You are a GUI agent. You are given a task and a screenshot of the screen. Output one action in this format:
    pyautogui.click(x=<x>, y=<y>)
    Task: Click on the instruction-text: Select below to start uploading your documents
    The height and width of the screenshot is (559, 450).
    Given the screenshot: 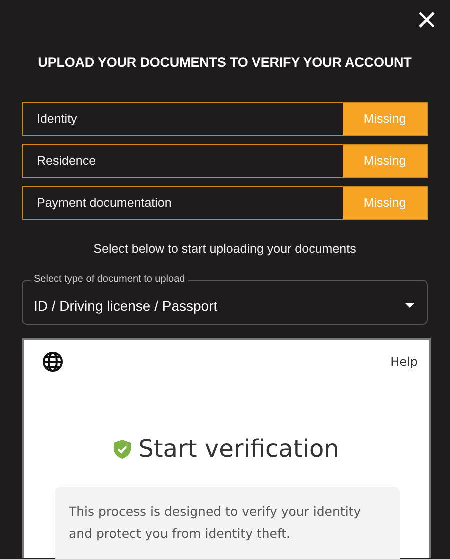 What is the action you would take?
    pyautogui.click(x=225, y=249)
    